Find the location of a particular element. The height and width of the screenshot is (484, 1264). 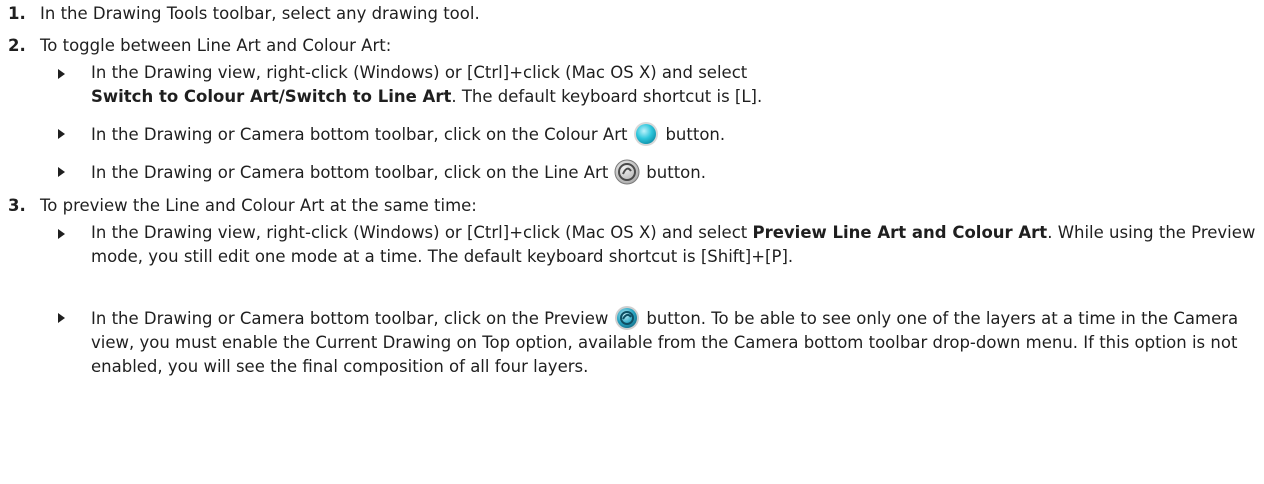

line-art-icon is located at coordinates (627, 172).